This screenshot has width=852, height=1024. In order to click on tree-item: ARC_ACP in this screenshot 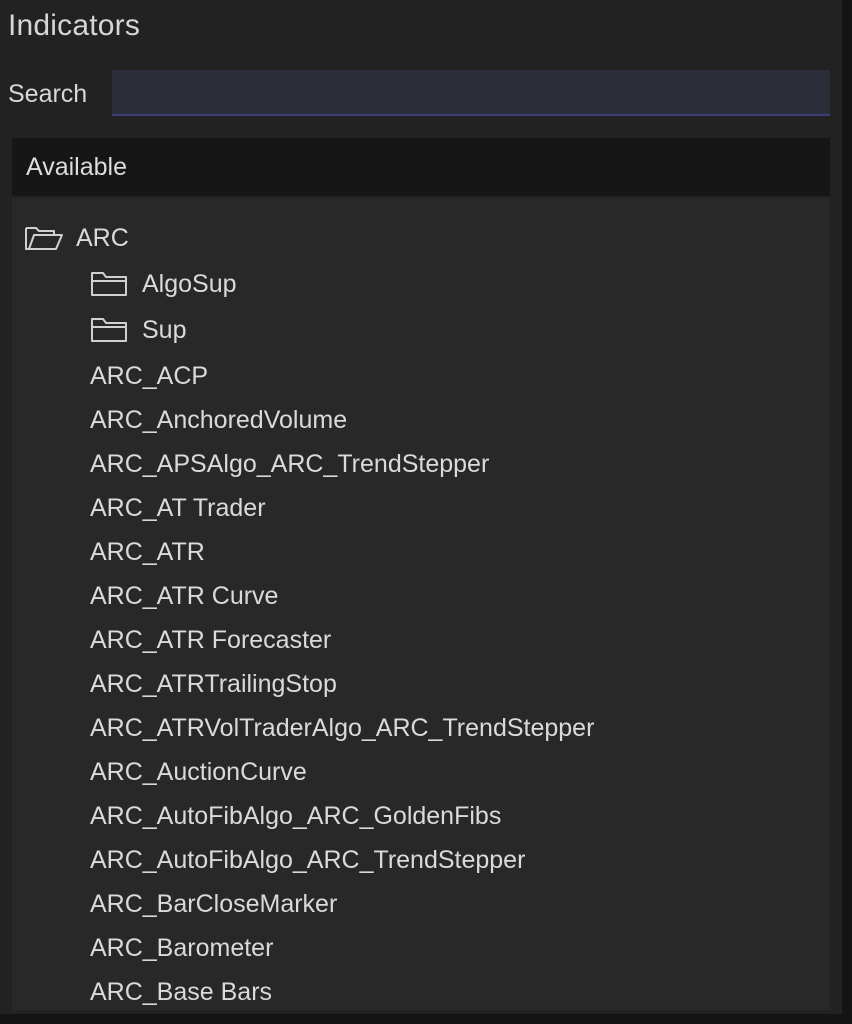, I will do `click(149, 376)`.